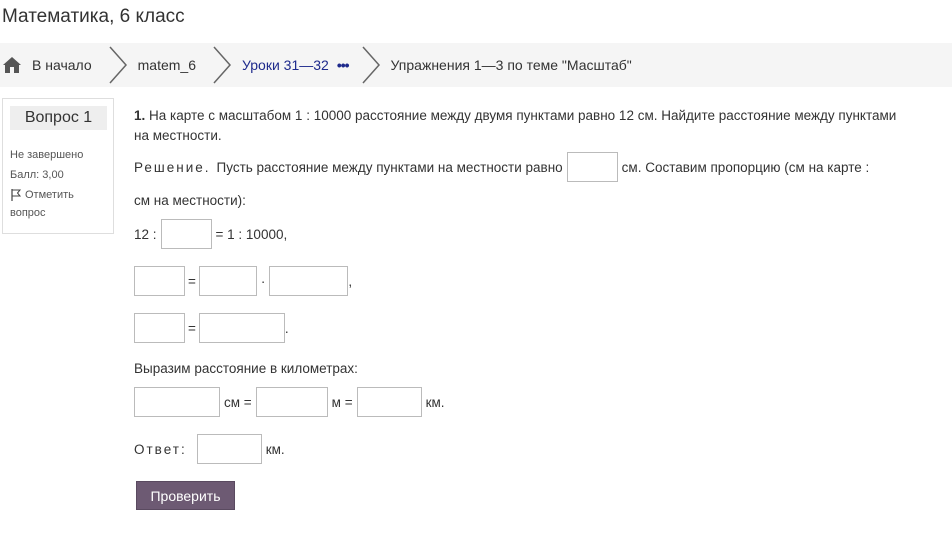 This screenshot has height=551, width=952. I want to click on breadcrumb-course: matem_6, so click(167, 65).